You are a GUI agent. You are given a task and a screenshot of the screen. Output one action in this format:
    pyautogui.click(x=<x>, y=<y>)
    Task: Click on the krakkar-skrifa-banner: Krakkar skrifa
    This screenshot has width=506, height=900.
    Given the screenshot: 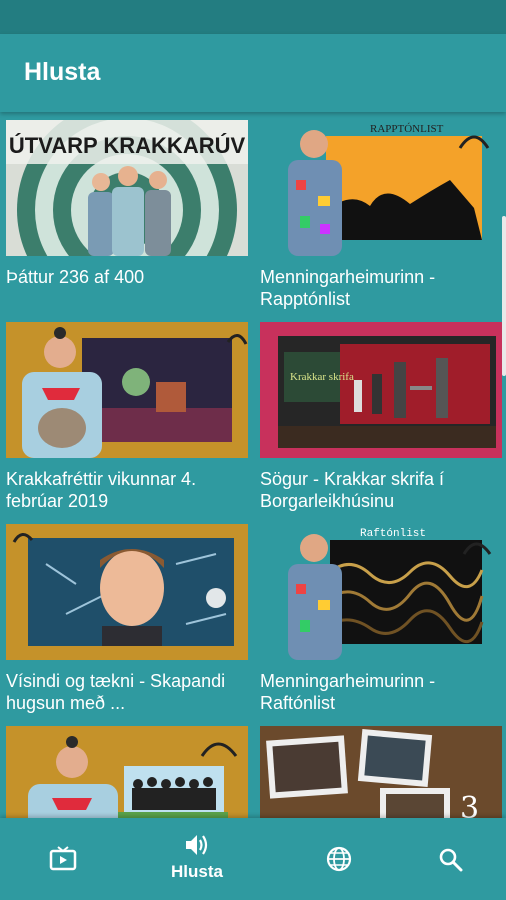 What is the action you would take?
    pyautogui.click(x=322, y=377)
    